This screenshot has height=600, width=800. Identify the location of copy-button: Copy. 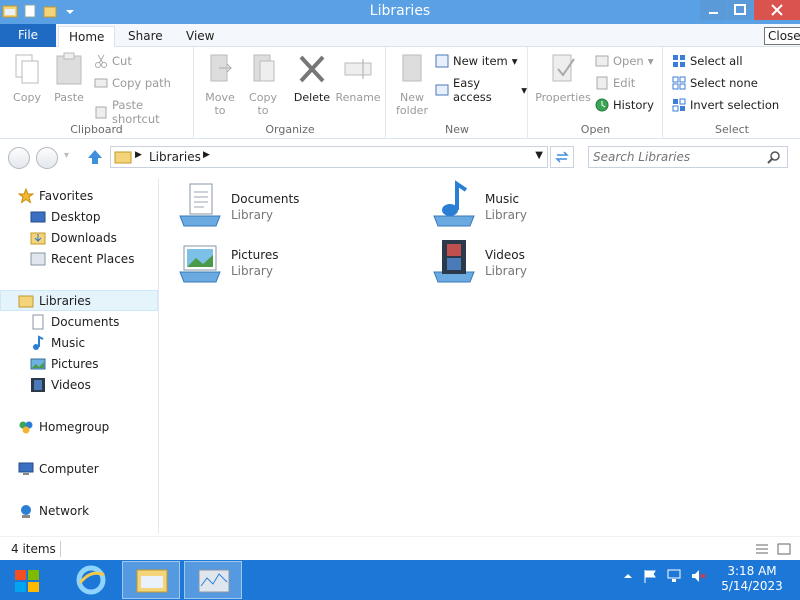
(27, 77).